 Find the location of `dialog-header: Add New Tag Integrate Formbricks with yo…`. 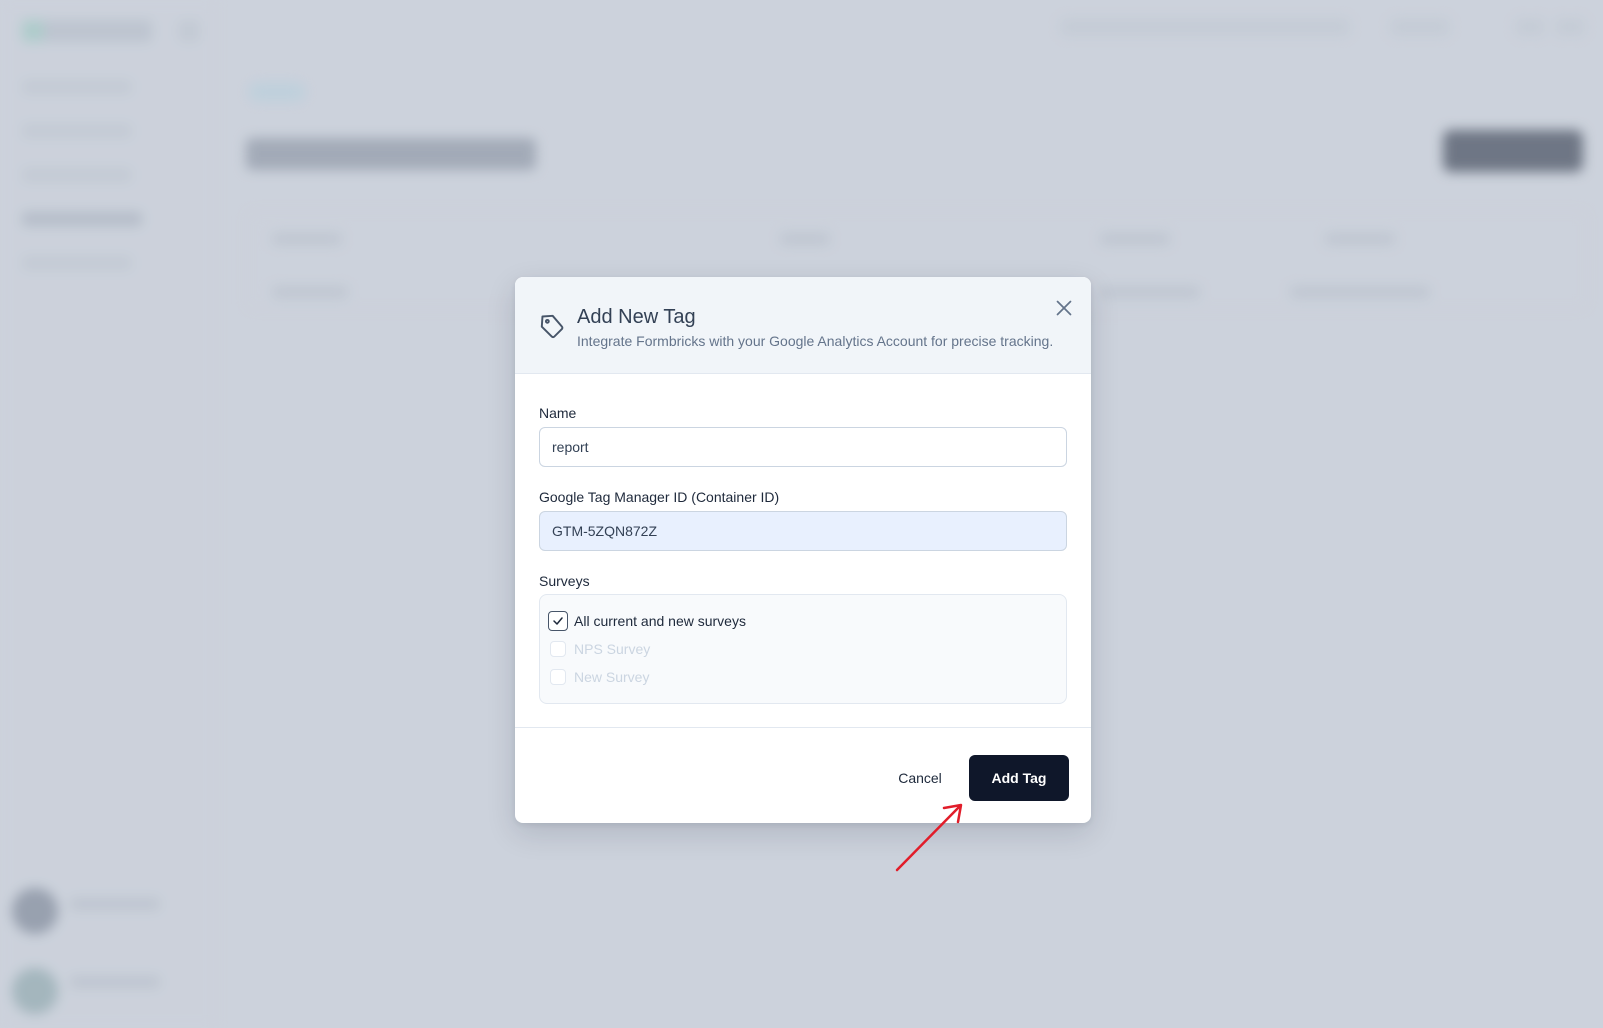

dialog-header: Add New Tag Integrate Formbricks with yo… is located at coordinates (803, 325).